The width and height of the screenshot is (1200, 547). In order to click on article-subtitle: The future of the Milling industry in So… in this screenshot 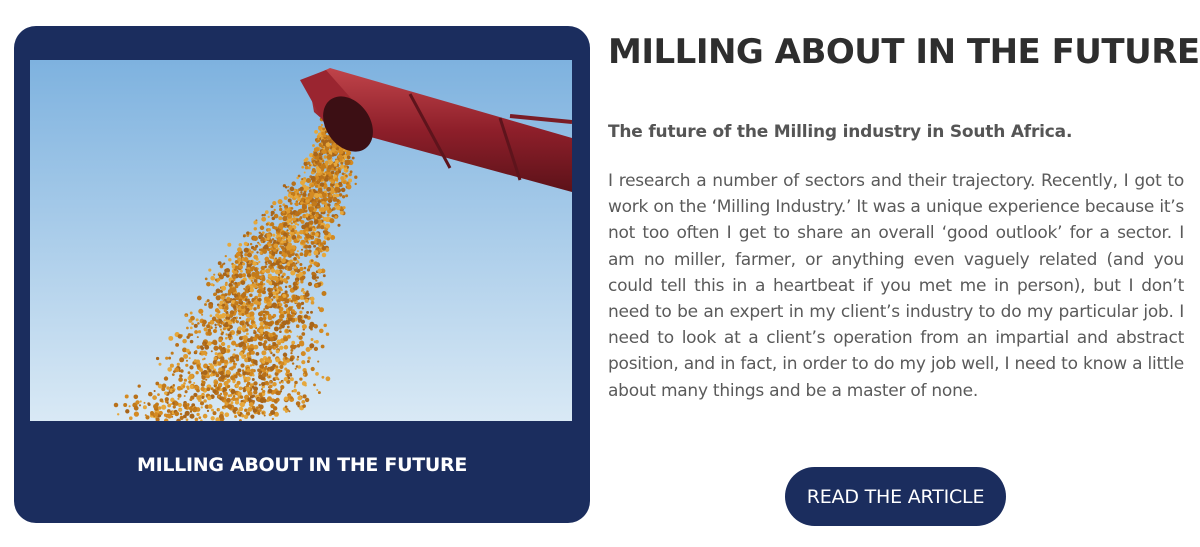, I will do `click(840, 132)`.